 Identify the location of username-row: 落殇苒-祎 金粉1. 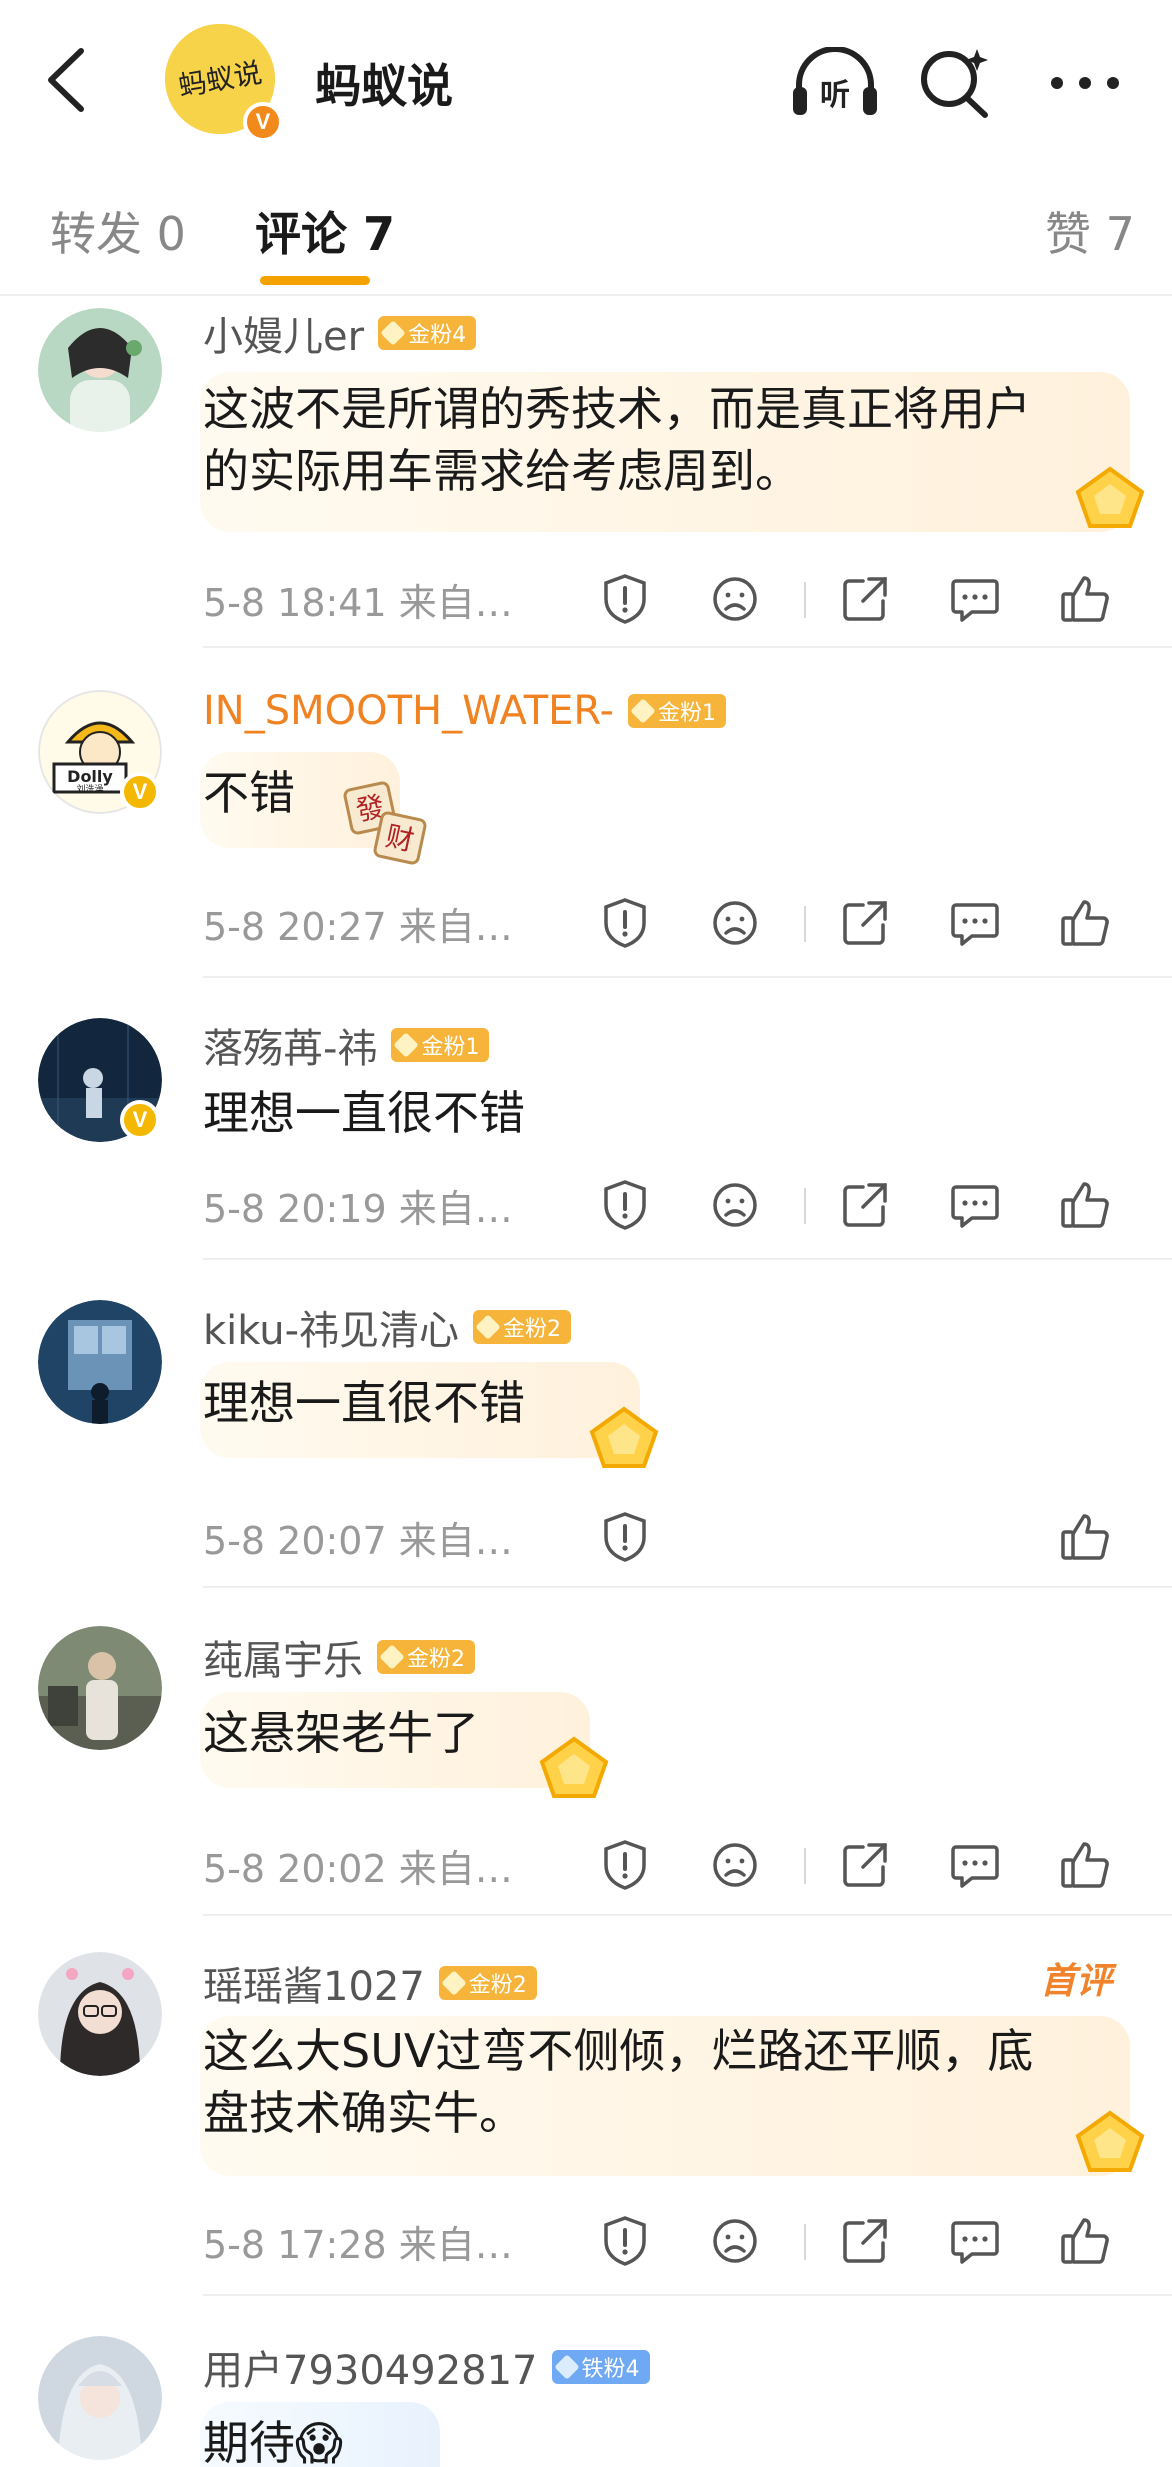
(346, 1045).